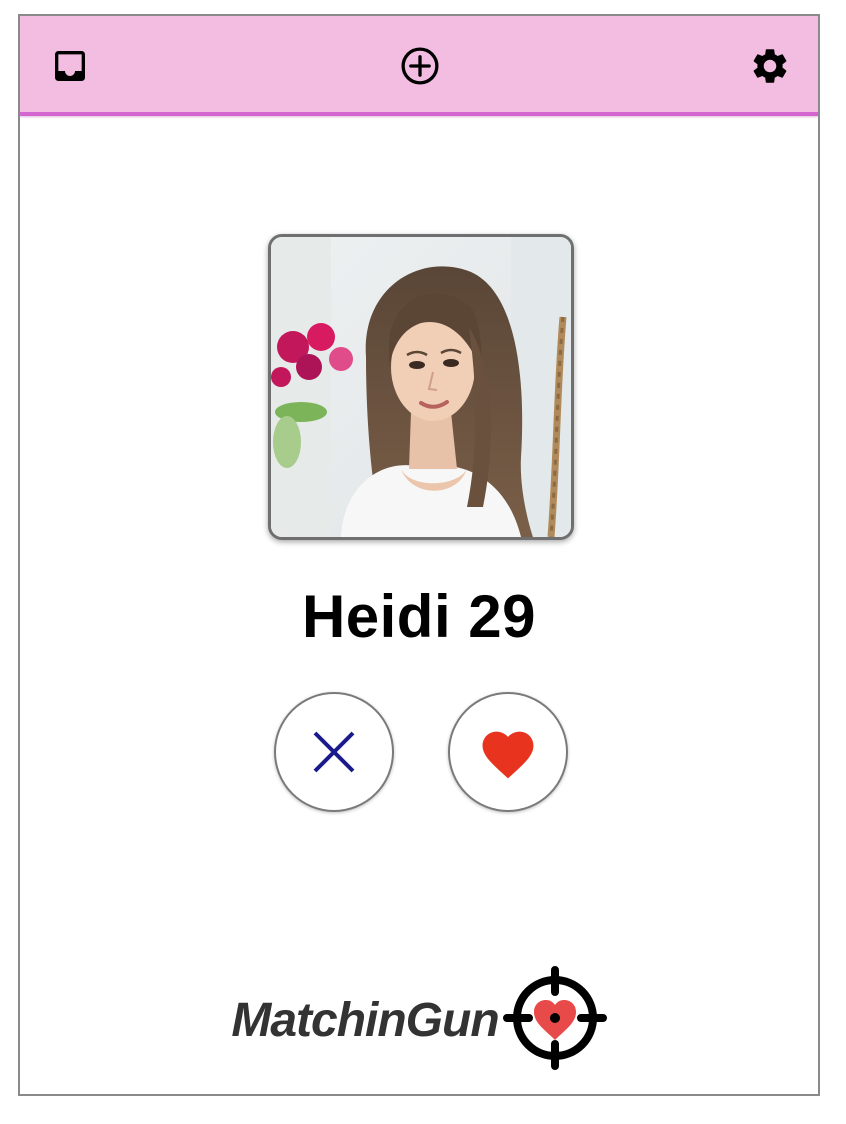 This screenshot has width=846, height=1124. I want to click on brand-logo: MatchinGun, so click(419, 1018).